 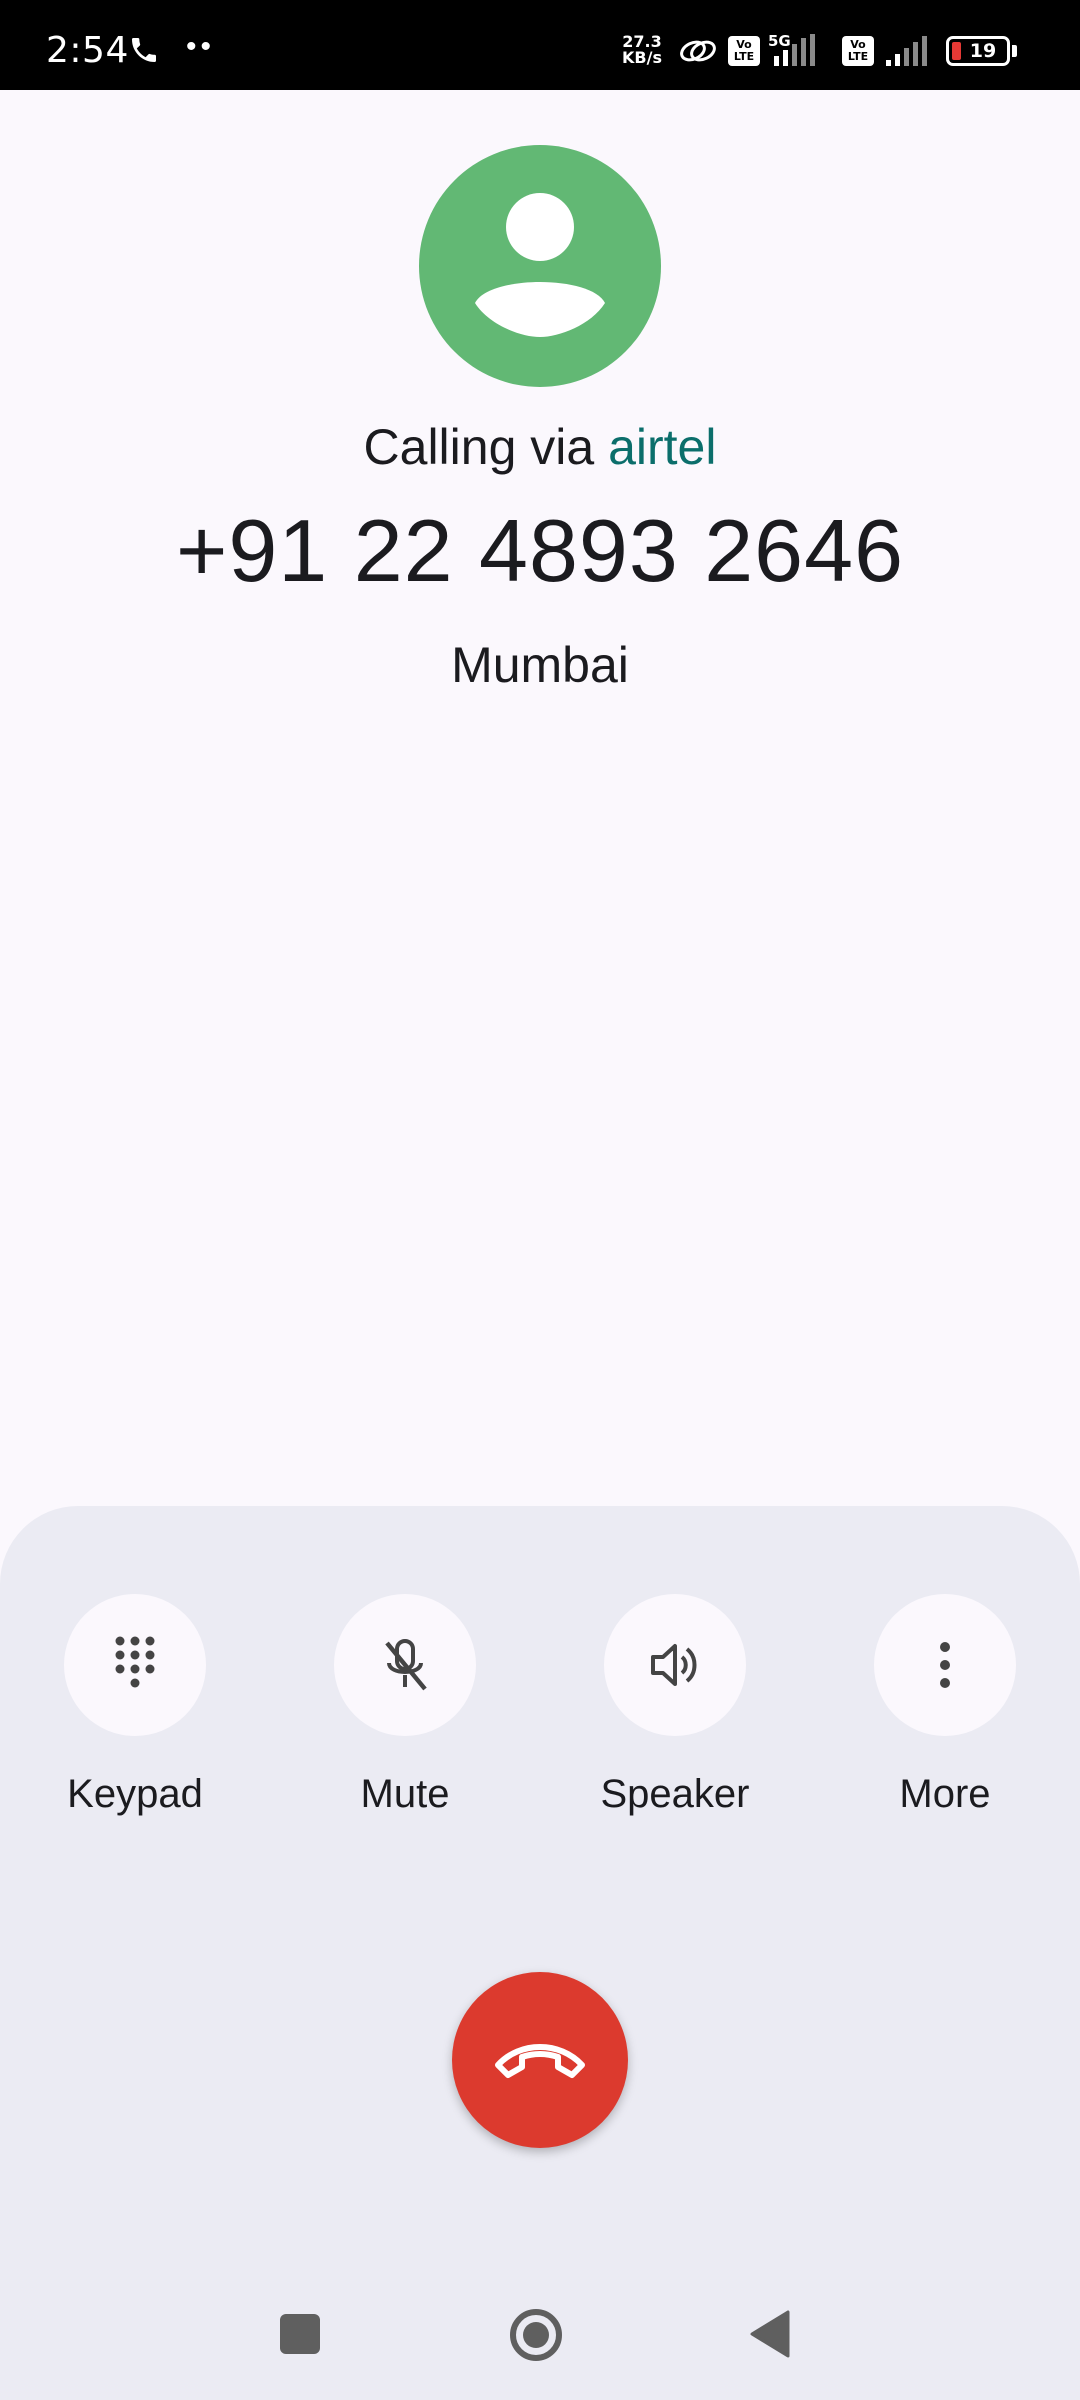 What do you see at coordinates (769, 2334) in the screenshot?
I see `back-triangle-icon` at bounding box center [769, 2334].